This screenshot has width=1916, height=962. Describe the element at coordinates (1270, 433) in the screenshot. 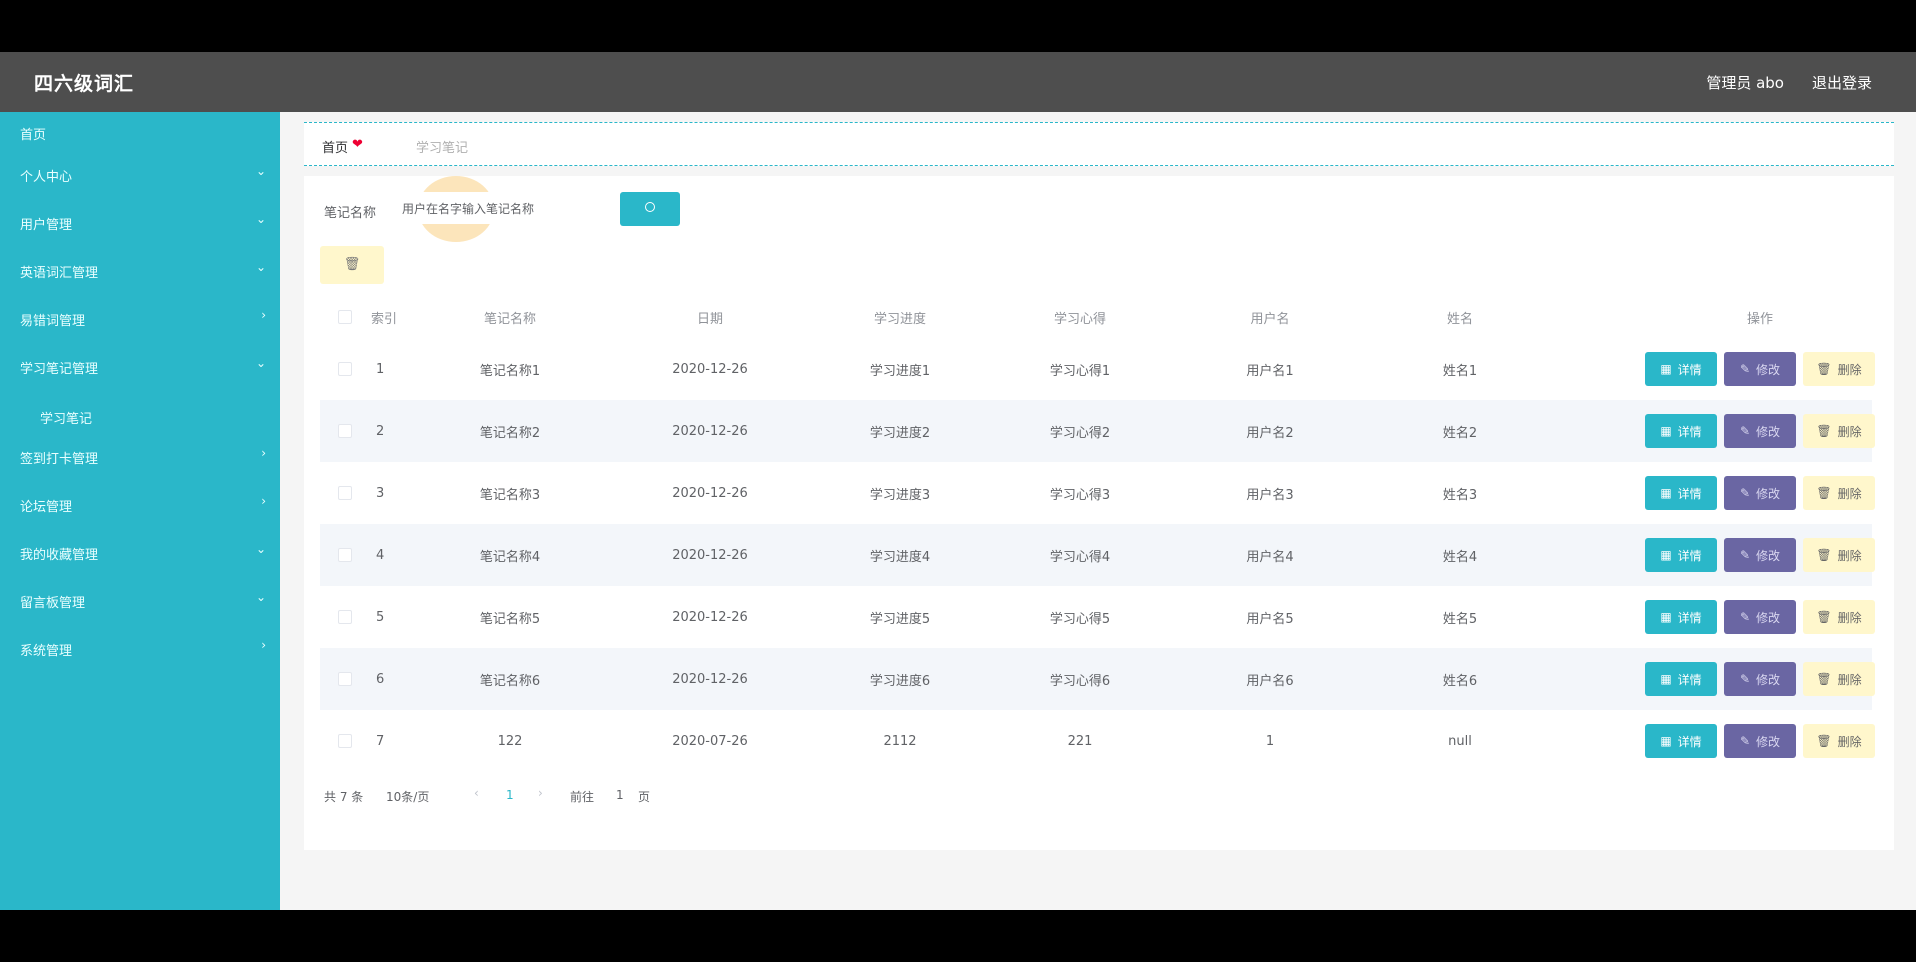

I see `cell-username: 用户名2` at that location.